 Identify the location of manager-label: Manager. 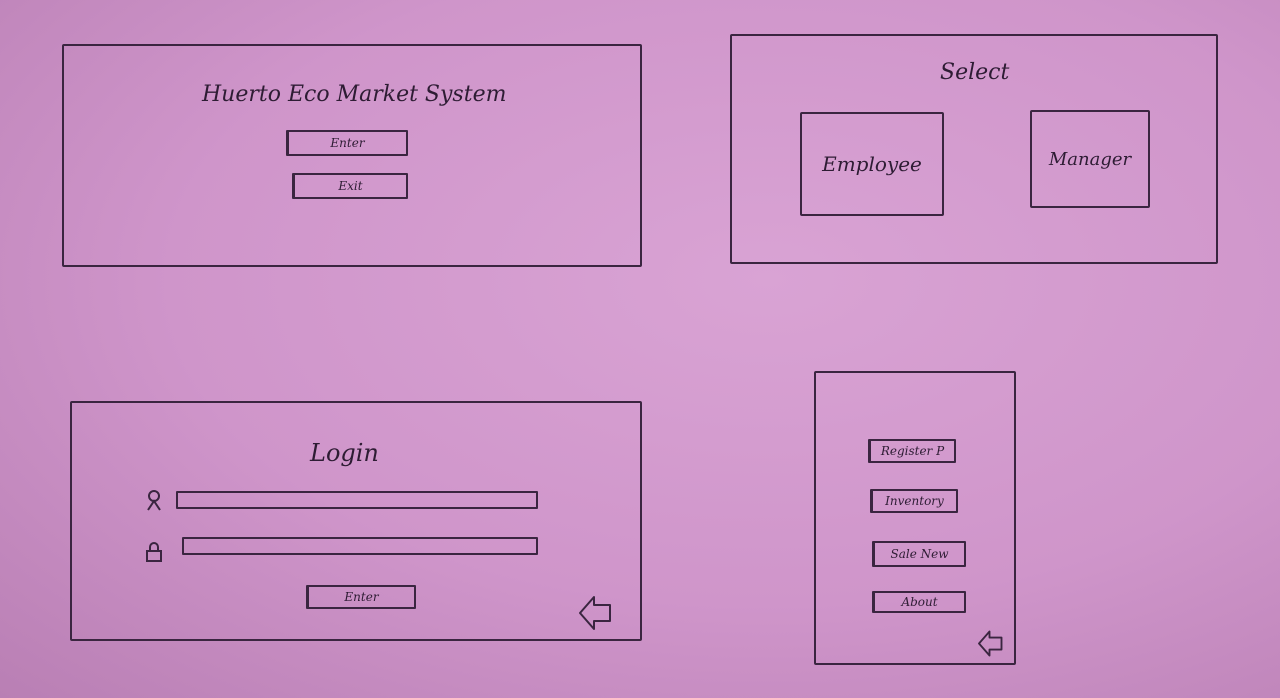
(1090, 159).